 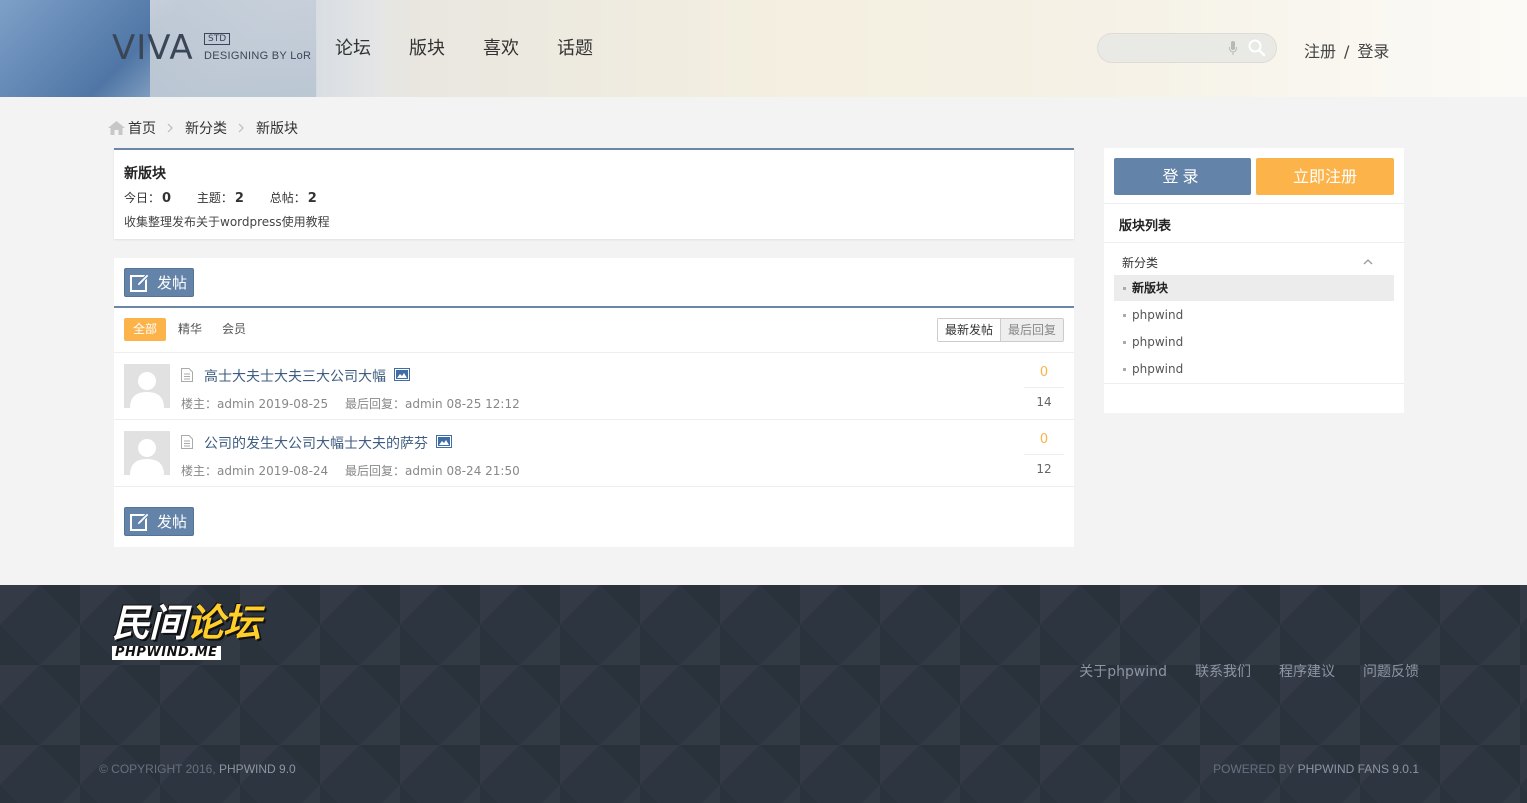 What do you see at coordinates (1044, 469) in the screenshot?
I see `thread-view-count: 12` at bounding box center [1044, 469].